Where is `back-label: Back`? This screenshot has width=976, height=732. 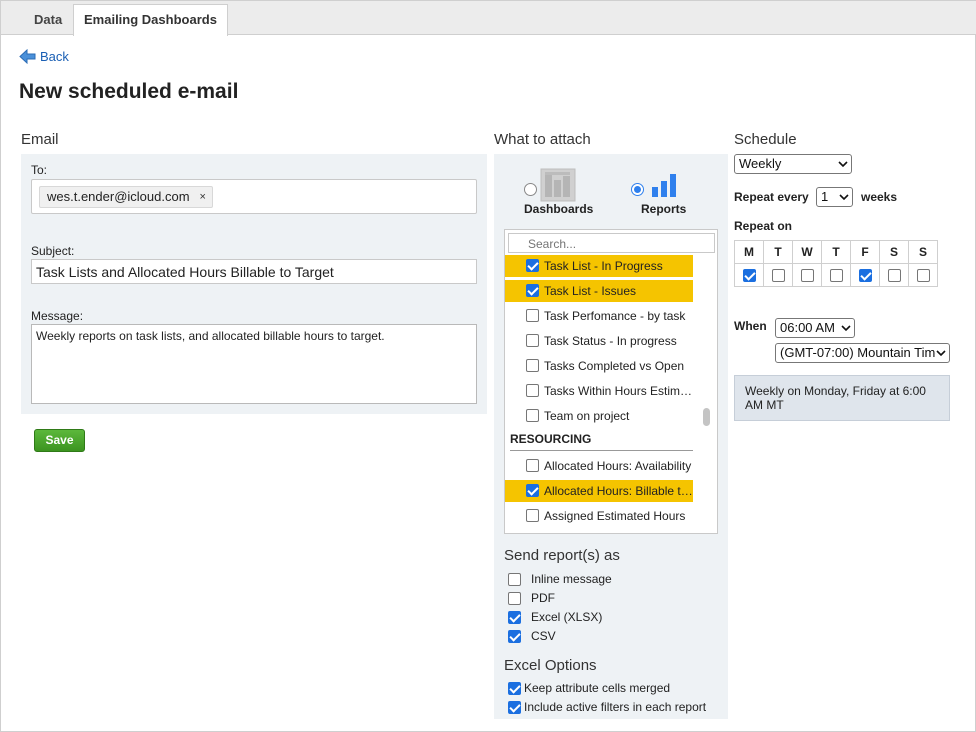
back-label: Back is located at coordinates (54, 56).